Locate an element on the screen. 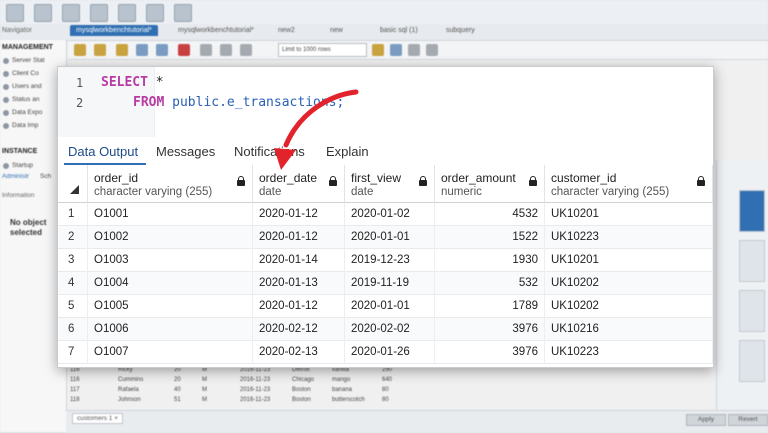 Image resolution: width=768 pixels, height=433 pixels. tab-notifications: Notifications is located at coordinates (269, 151).